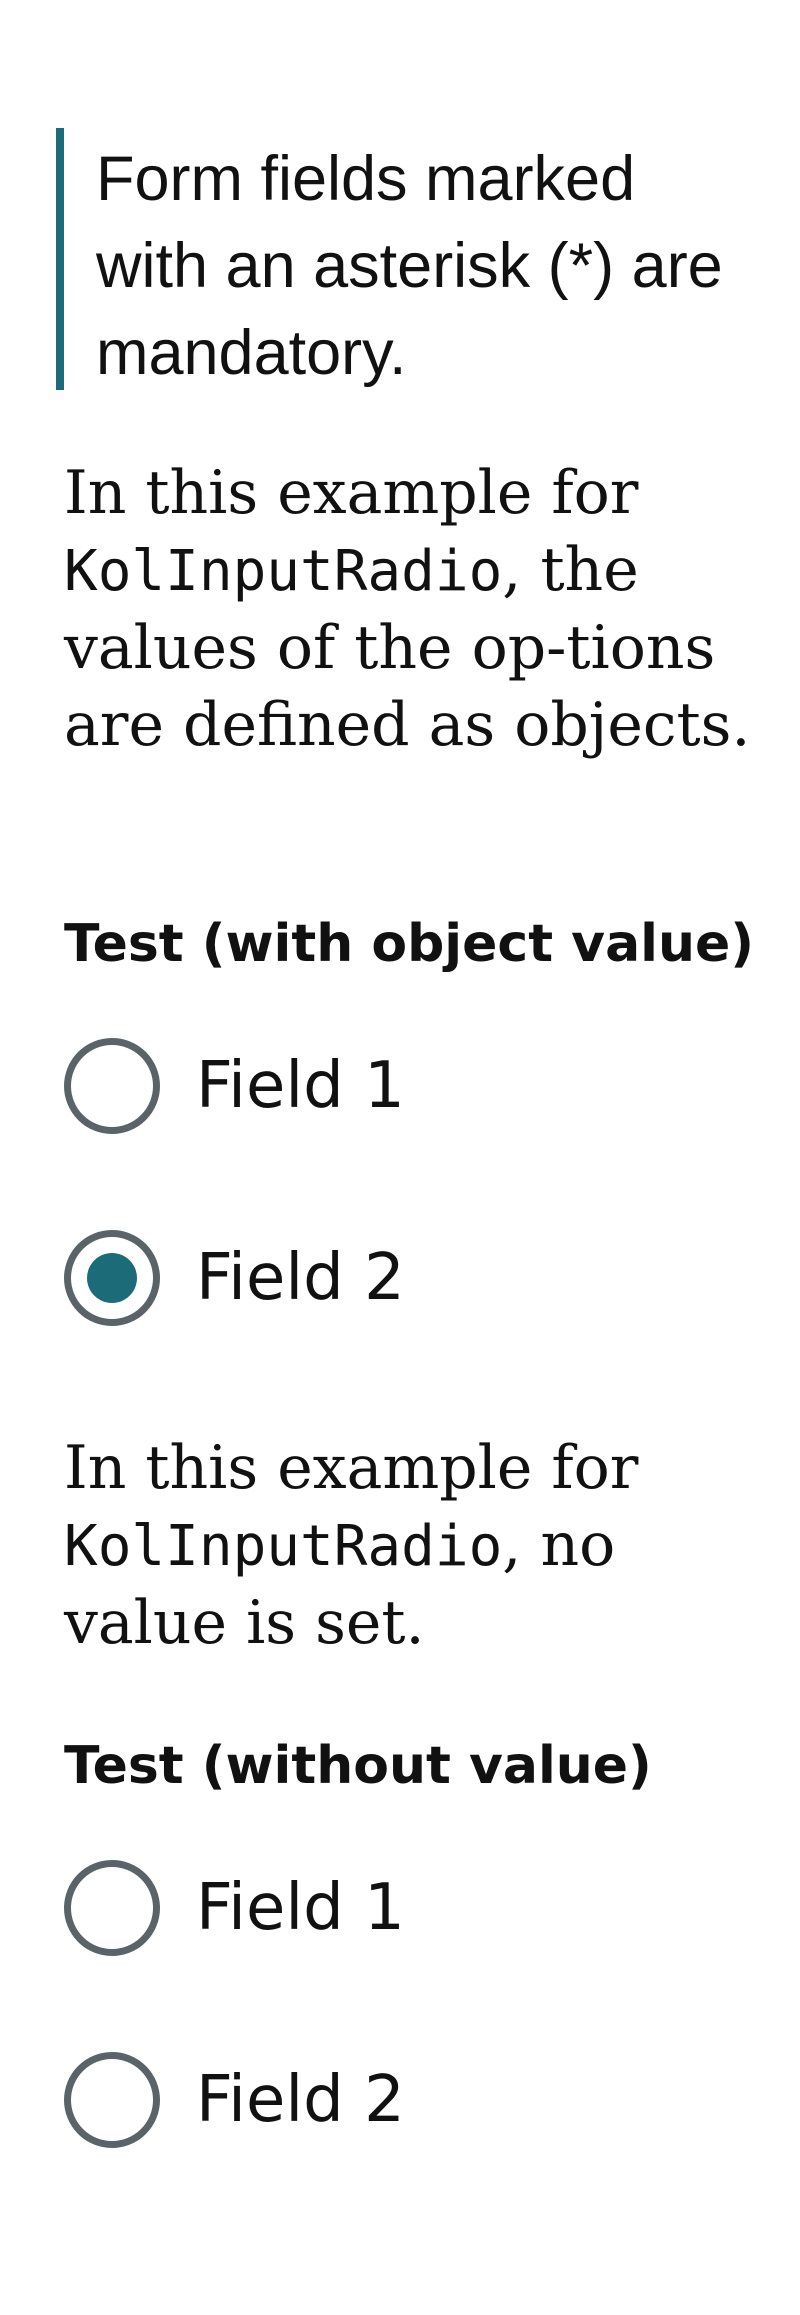  I want to click on radio-option-field-1-without-value: Field 1, so click(234, 1908).